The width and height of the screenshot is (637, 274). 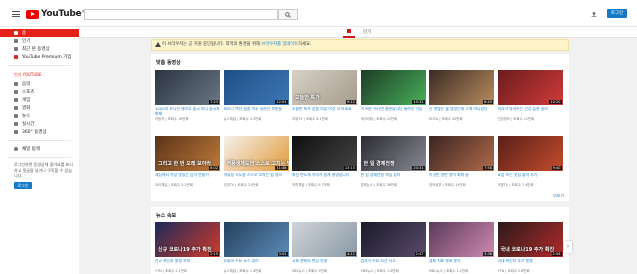 I want to click on video-card: 3:02 오늘의 주요 뉴스 정리 뉴스채널 | 조회수 1.4만회, so click(x=256, y=248).